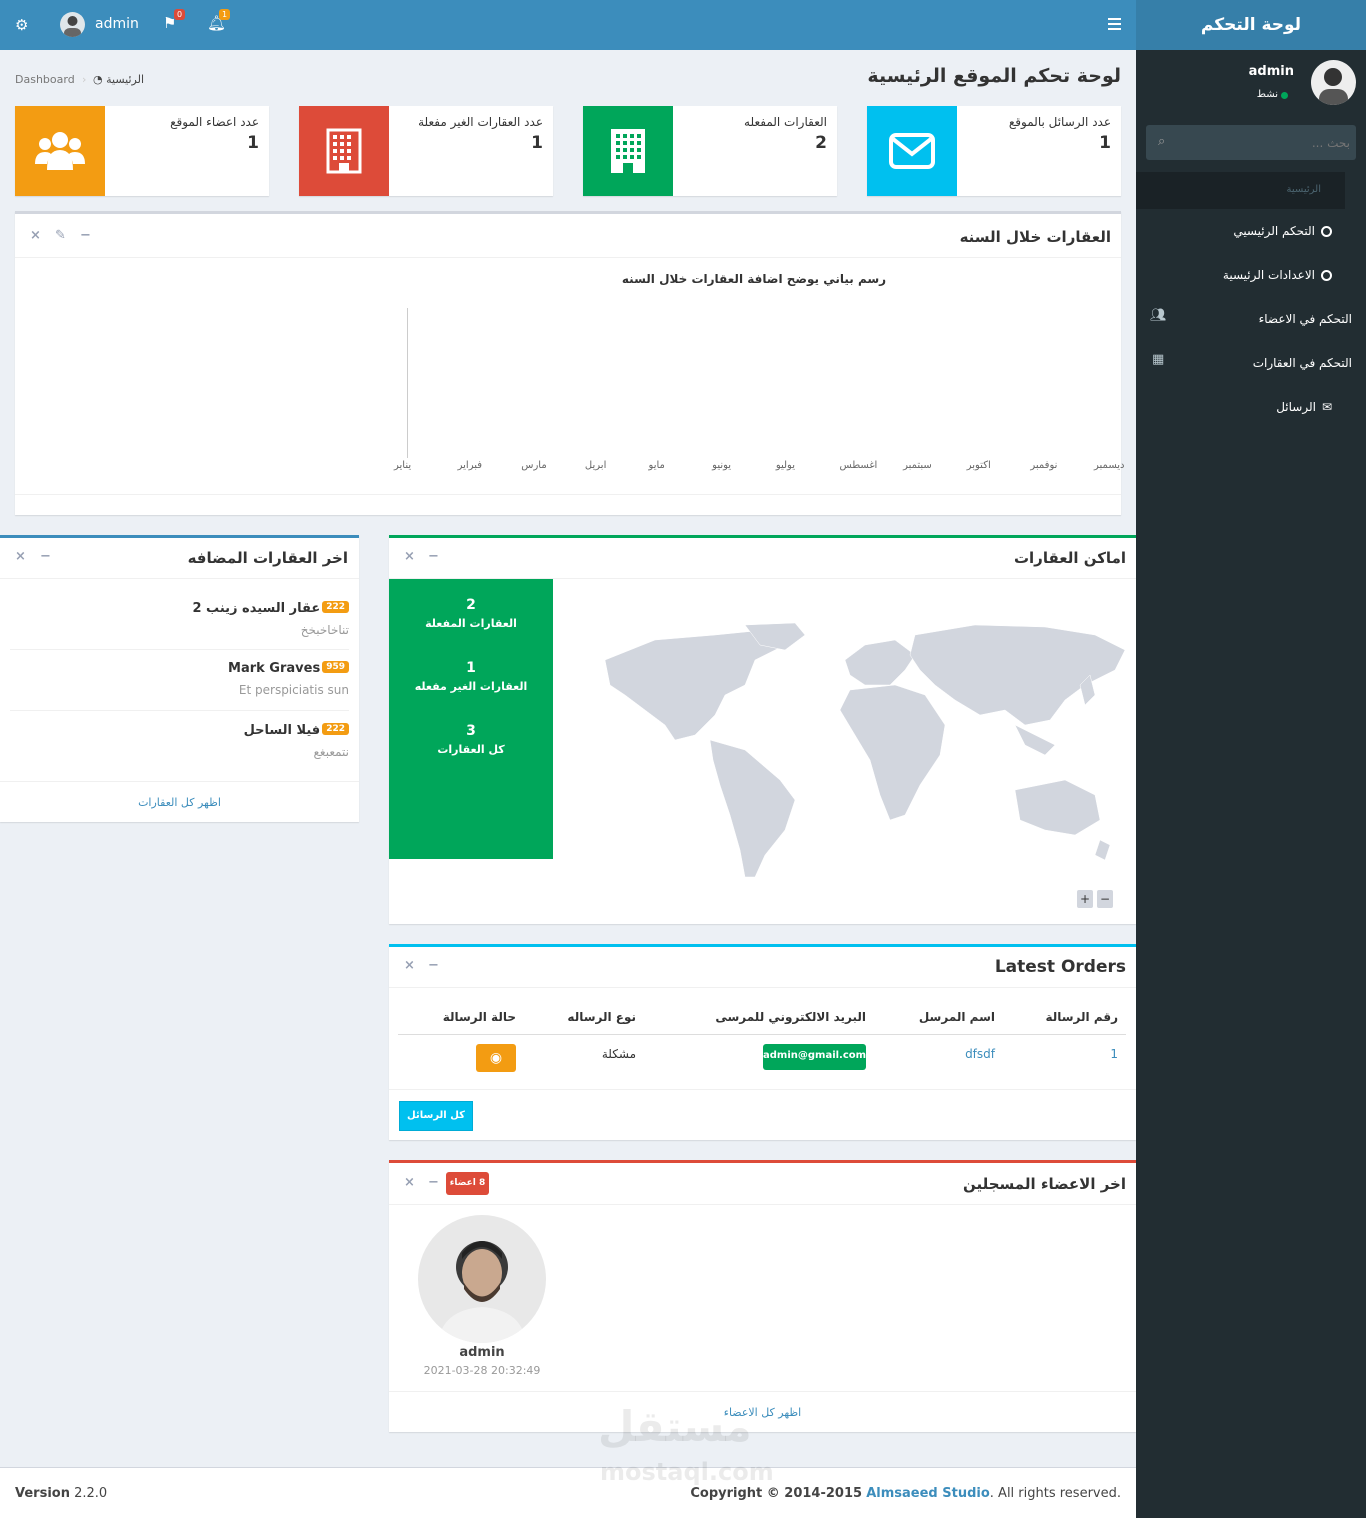  I want to click on view-order-button: ◉, so click(496, 1058).